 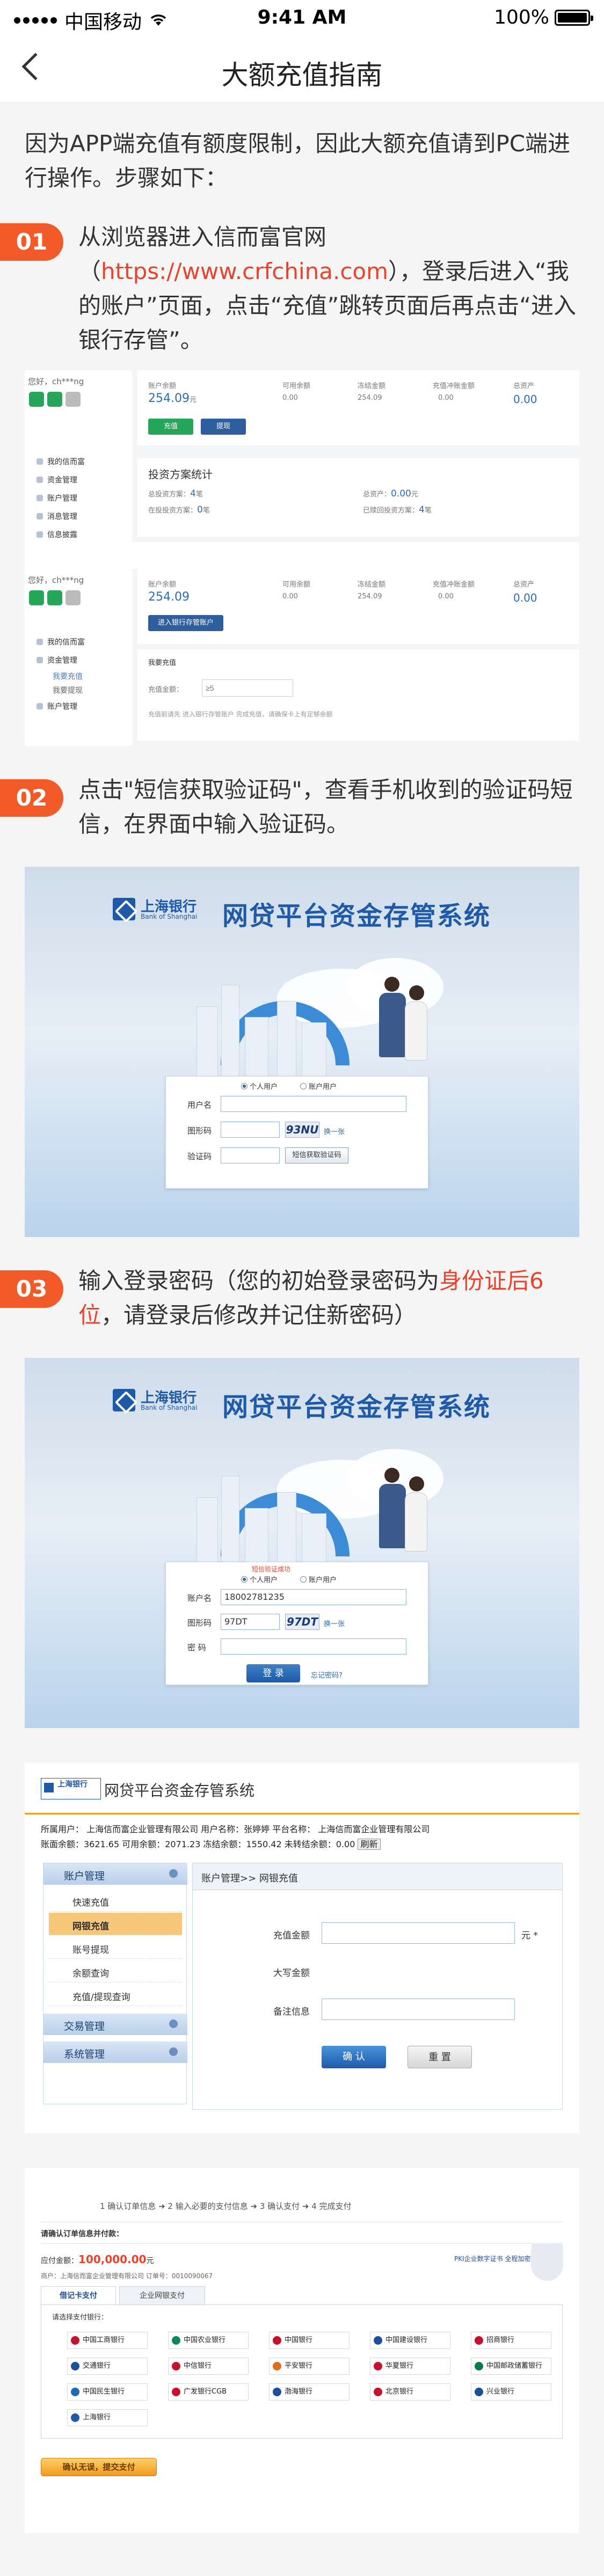 I want to click on recharge-tip: 充值前请先 进入银行存管账户 完成充值，请确保卡上有足够余额, so click(x=240, y=714).